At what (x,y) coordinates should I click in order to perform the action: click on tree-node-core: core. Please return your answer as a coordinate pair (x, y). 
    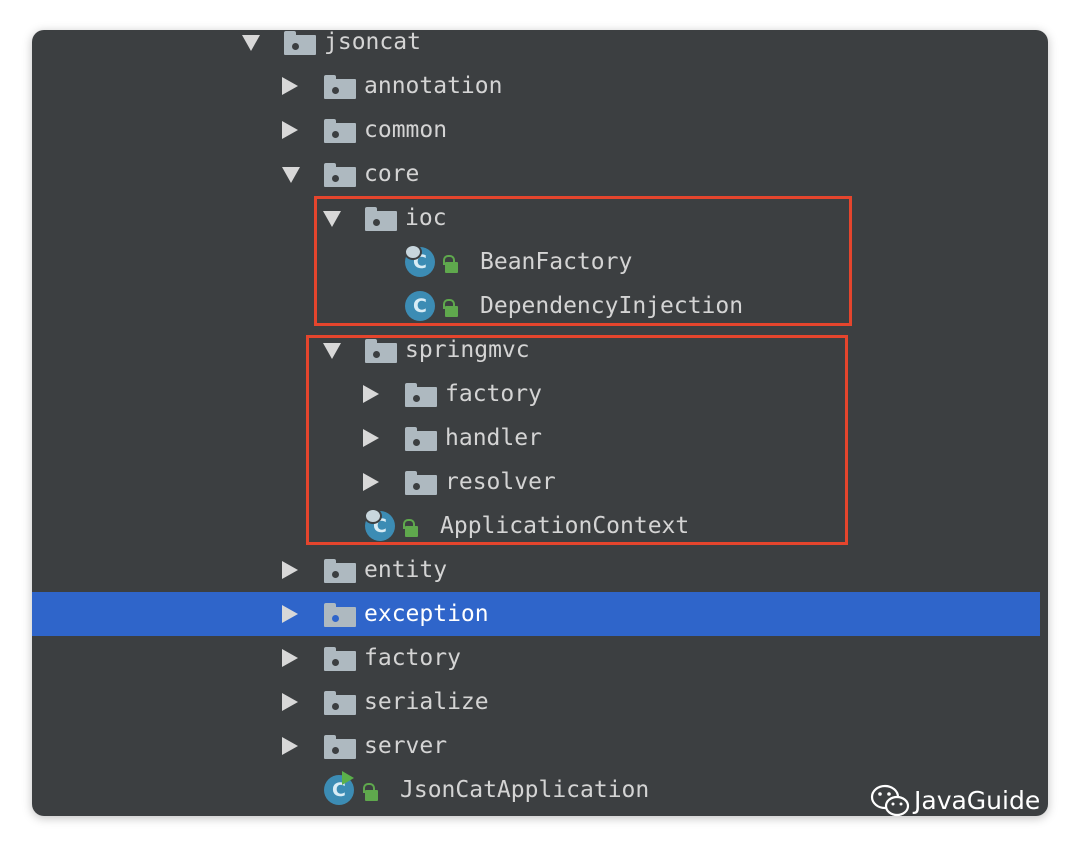
    Looking at the image, I should click on (536, 174).